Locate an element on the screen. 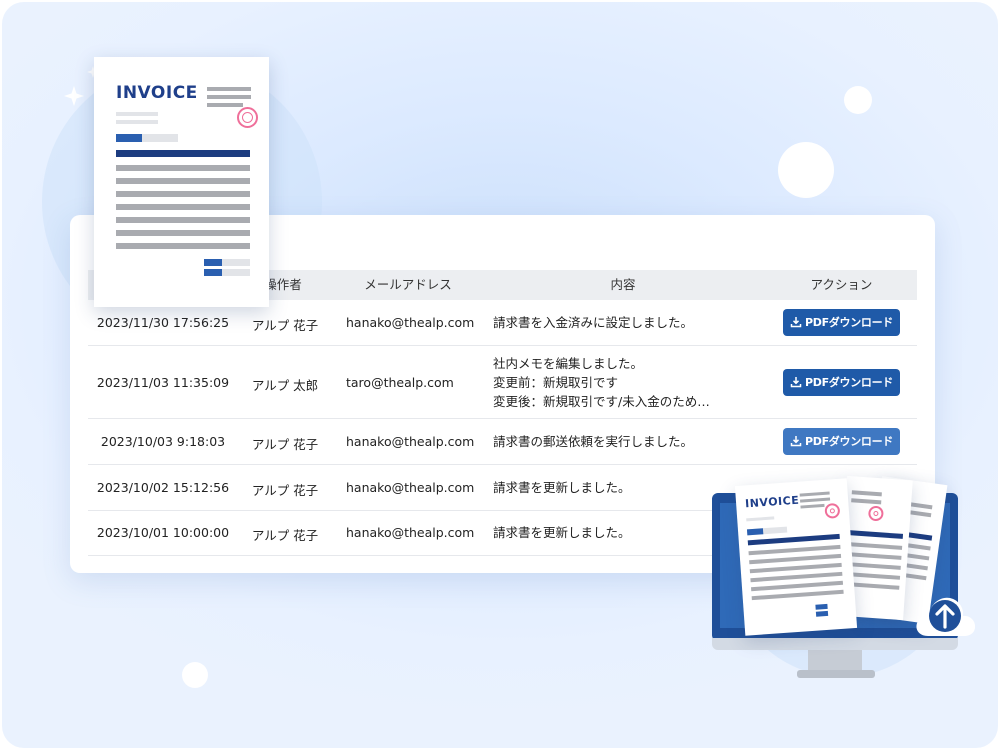 Image resolution: width=1000 pixels, height=750 pixels. row-date: 2023/10/01 10:00:00 is located at coordinates (163, 532).